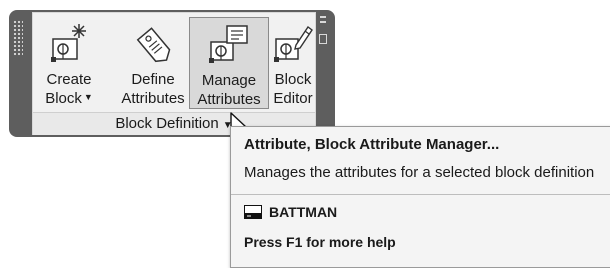 Image resolution: width=610 pixels, height=268 pixels. I want to click on manage-attributes-button: Manage Attributes, so click(229, 63).